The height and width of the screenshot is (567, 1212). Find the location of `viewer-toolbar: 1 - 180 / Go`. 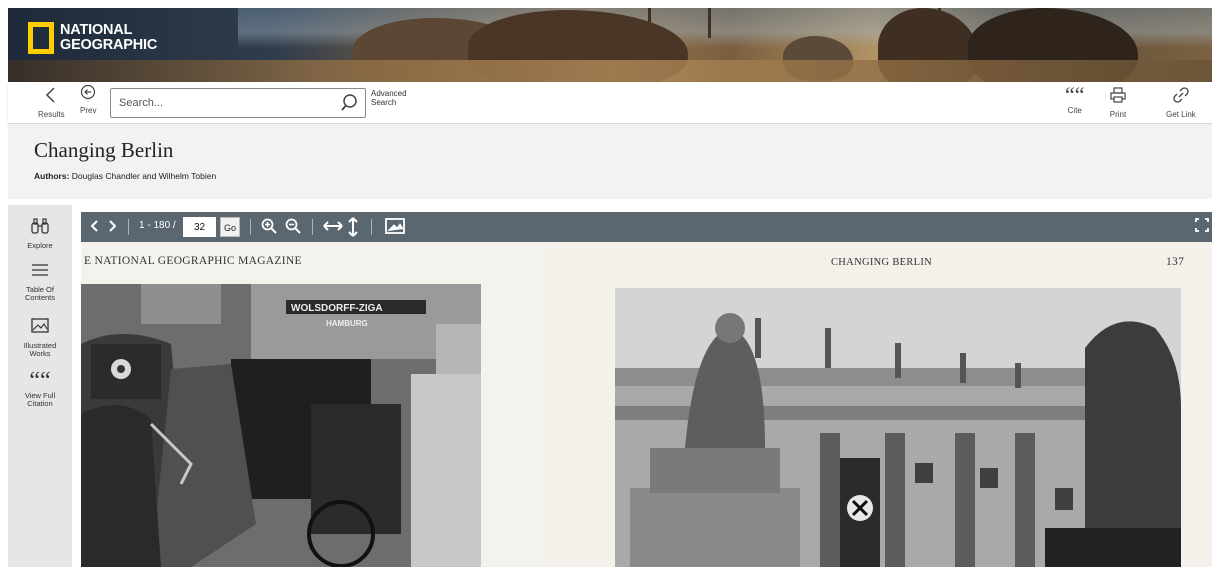

viewer-toolbar: 1 - 180 / Go is located at coordinates (646, 227).